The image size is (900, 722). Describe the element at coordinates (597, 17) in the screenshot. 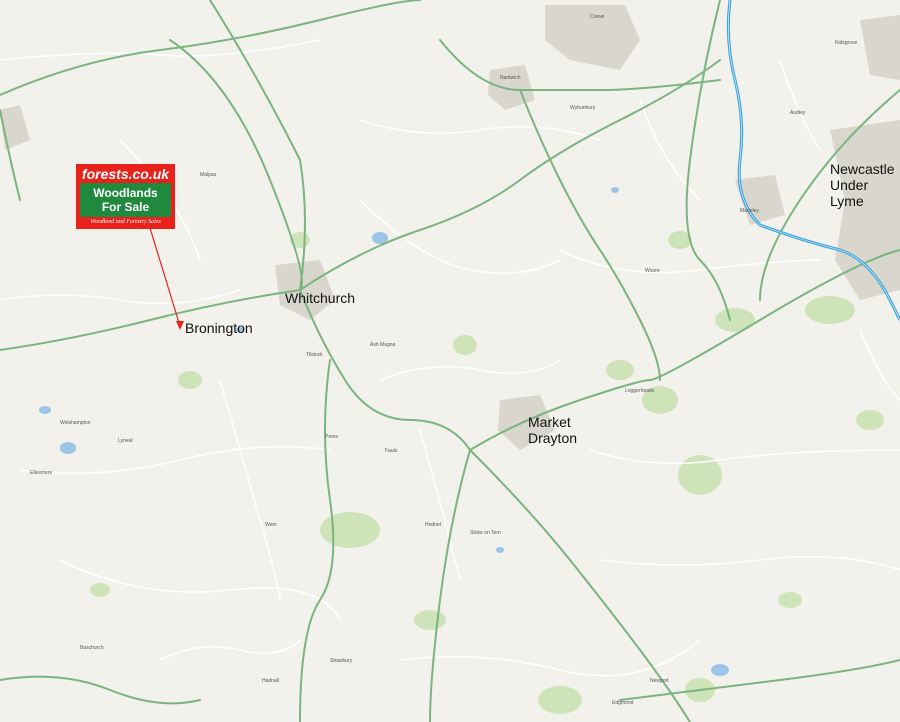

I see `place-label: Crewe` at that location.